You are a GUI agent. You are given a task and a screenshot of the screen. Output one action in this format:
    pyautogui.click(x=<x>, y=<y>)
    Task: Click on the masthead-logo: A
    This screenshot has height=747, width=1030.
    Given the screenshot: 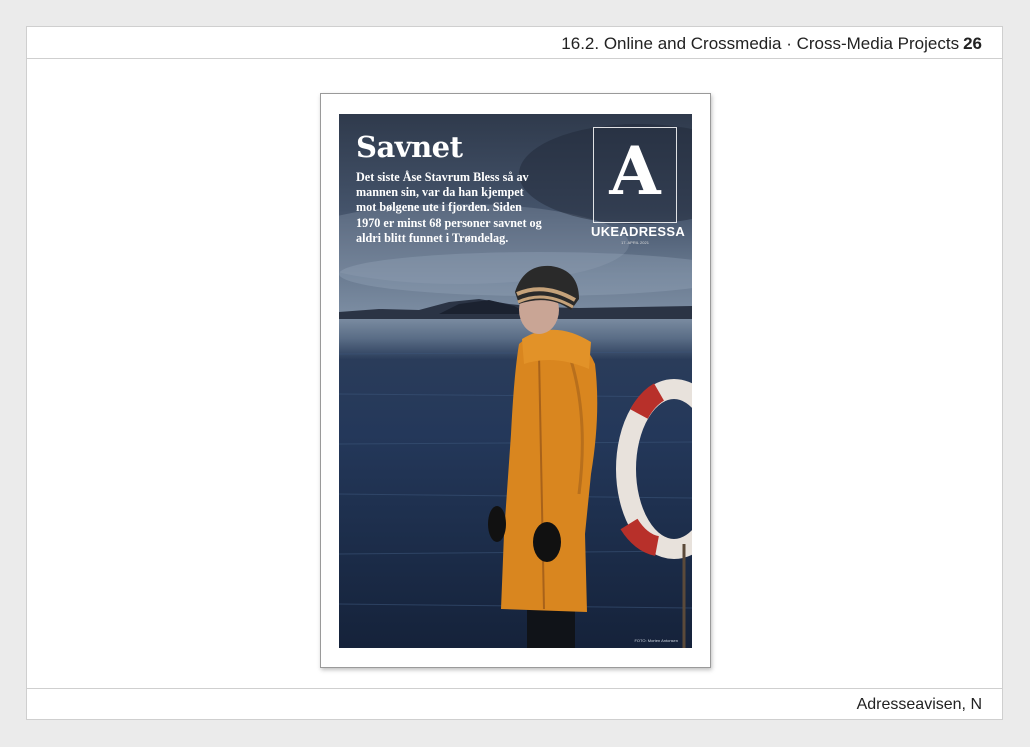 What is the action you would take?
    pyautogui.click(x=635, y=175)
    